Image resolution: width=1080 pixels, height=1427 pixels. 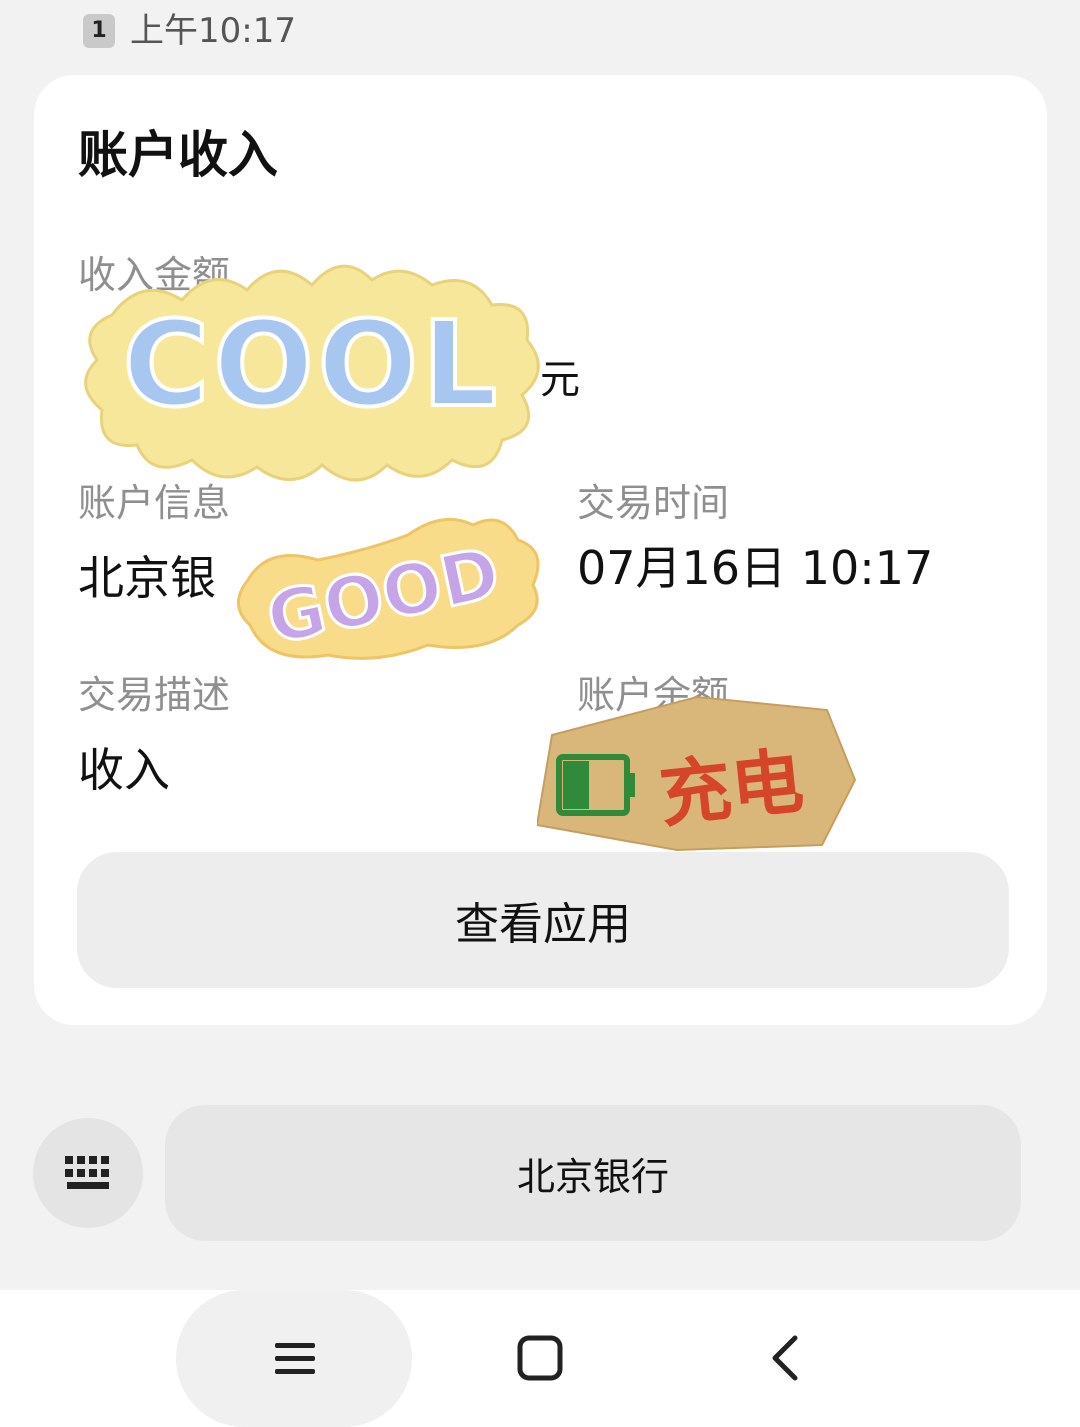 I want to click on good-sticker: GOOD, so click(x=388, y=589).